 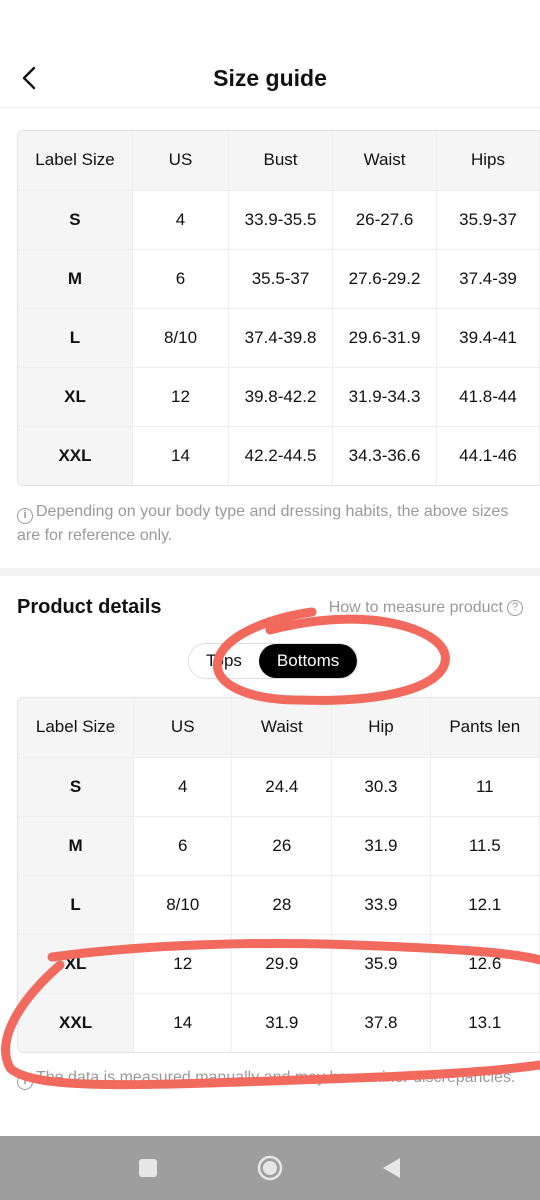 What do you see at coordinates (381, 905) in the screenshot?
I see `table-cell: 33.9` at bounding box center [381, 905].